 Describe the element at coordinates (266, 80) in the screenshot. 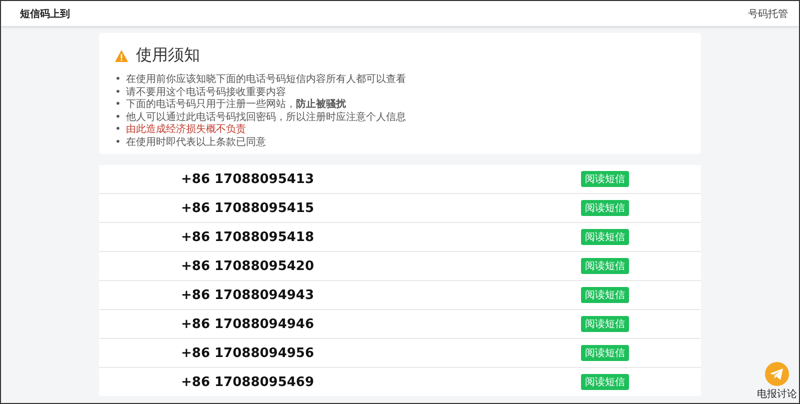

I see `notice-text: 在使用前你应该知晓下面的电话号码短信内容所有人都可以查看` at that location.